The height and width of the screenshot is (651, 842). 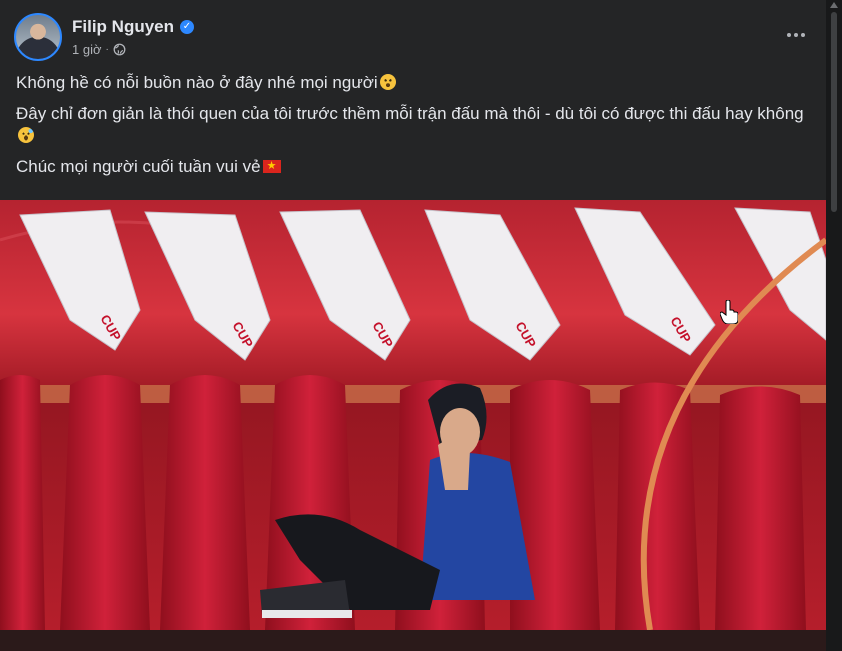 What do you see at coordinates (187, 27) in the screenshot?
I see `verified-badge-icon: ✓` at bounding box center [187, 27].